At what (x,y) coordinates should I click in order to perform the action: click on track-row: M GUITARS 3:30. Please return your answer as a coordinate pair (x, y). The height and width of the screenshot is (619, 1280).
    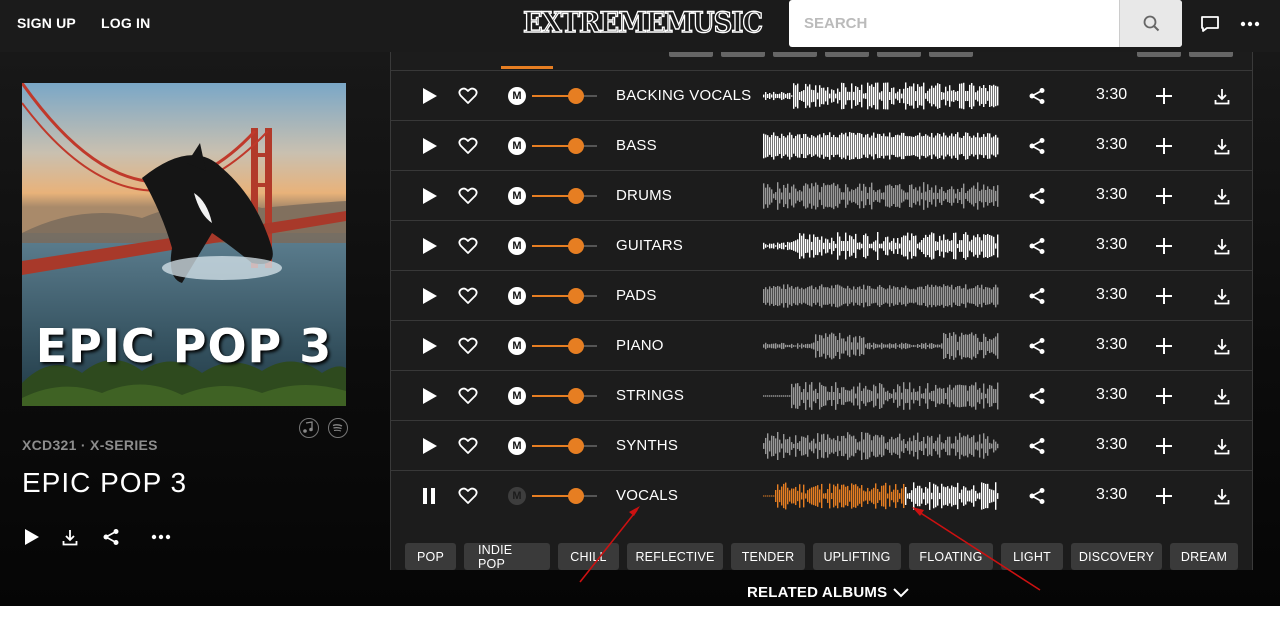
    Looking at the image, I should click on (821, 245).